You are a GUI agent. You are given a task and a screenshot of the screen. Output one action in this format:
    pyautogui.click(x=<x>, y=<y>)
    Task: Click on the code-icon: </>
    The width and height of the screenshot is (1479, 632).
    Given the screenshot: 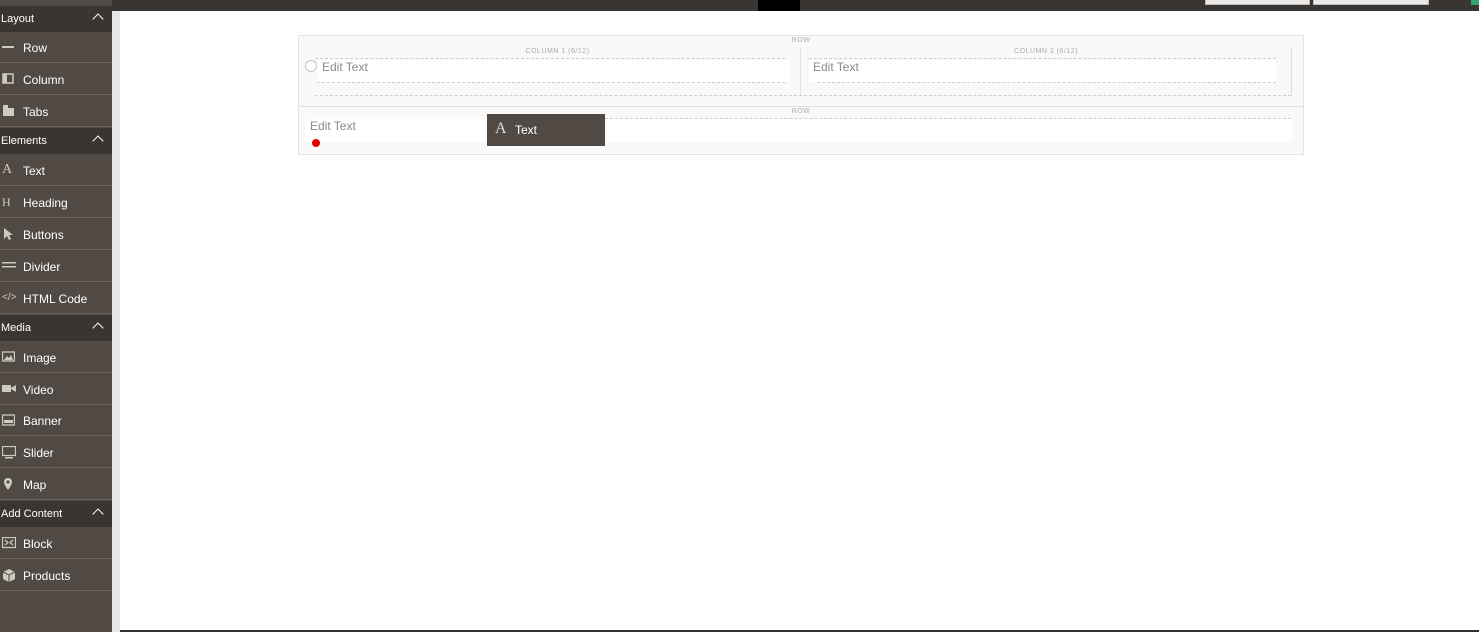 What is the action you would take?
    pyautogui.click(x=9, y=297)
    